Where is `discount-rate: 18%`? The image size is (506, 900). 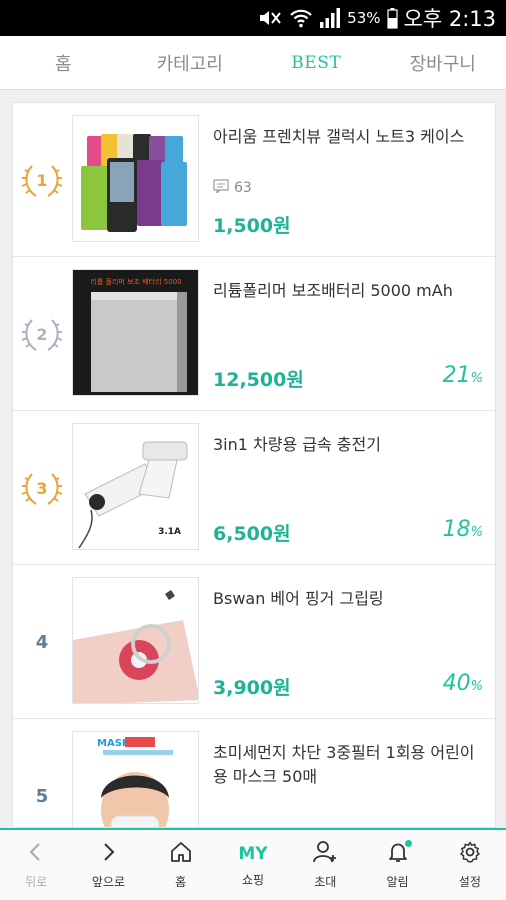 discount-rate: 18% is located at coordinates (462, 529).